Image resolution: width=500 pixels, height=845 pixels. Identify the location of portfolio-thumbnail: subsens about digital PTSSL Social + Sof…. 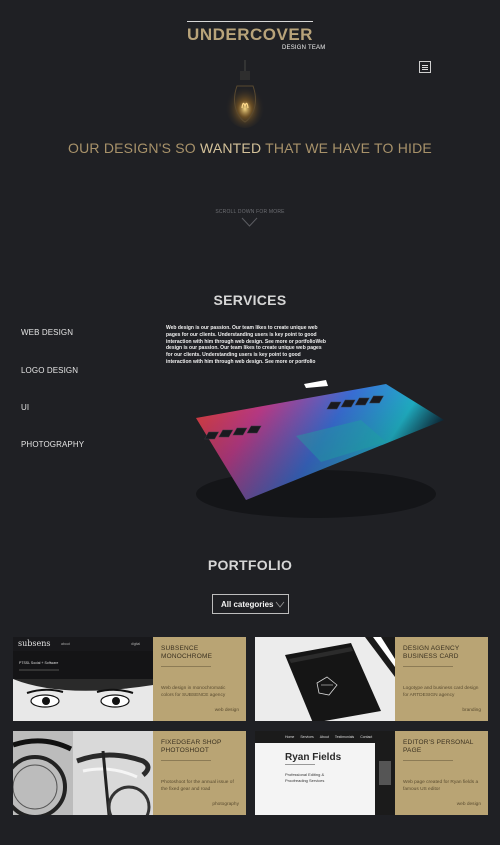
(83, 679).